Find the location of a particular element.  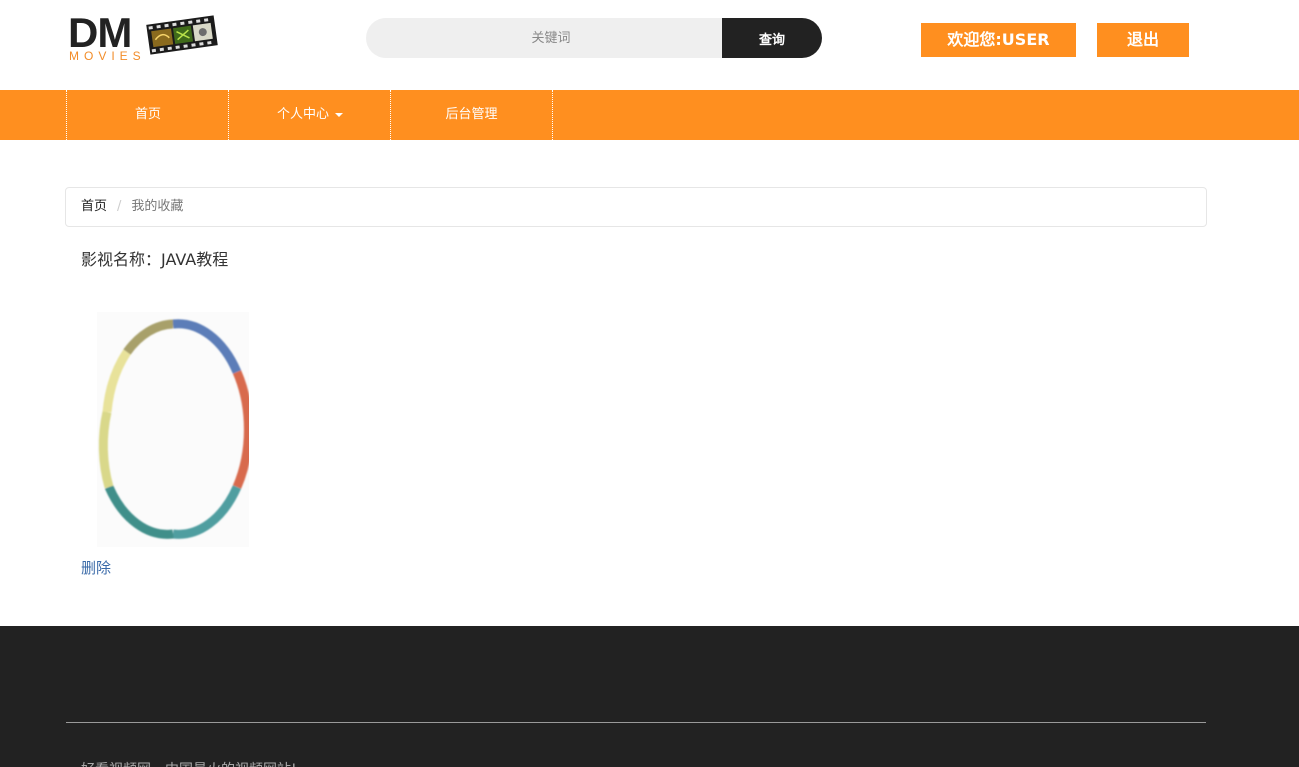

hoop-image is located at coordinates (175, 429).